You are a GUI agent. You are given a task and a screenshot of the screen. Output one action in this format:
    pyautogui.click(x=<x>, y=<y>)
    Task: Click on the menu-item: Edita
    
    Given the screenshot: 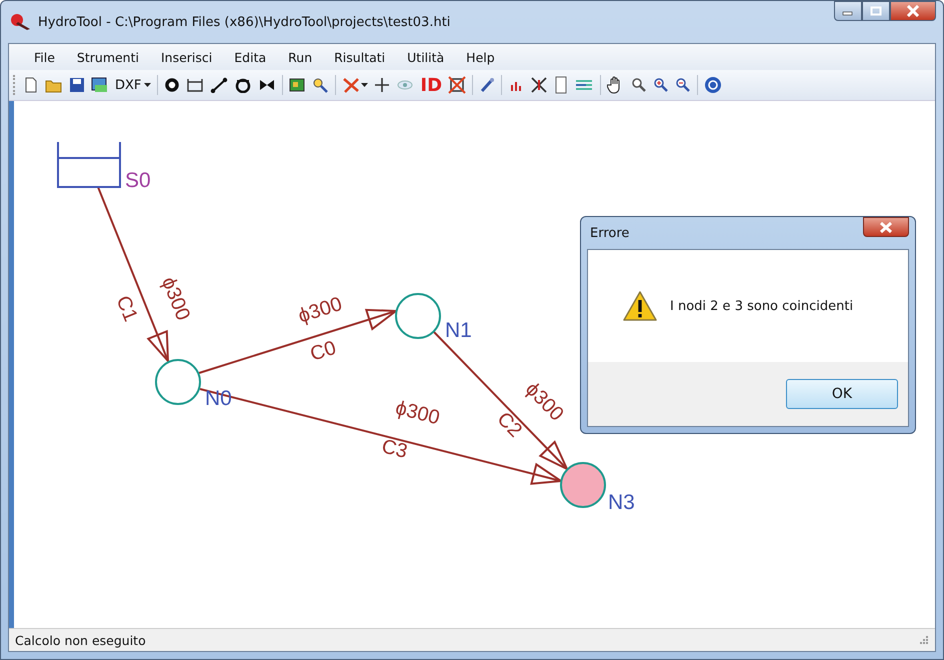 What is the action you would take?
    pyautogui.click(x=250, y=57)
    